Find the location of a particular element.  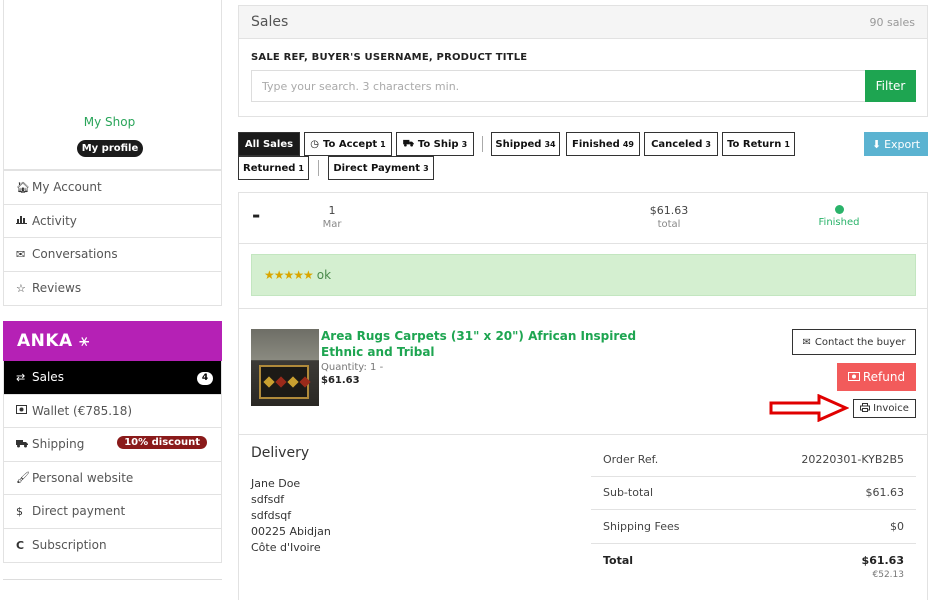

total-eur: €52.13 is located at coordinates (888, 574).